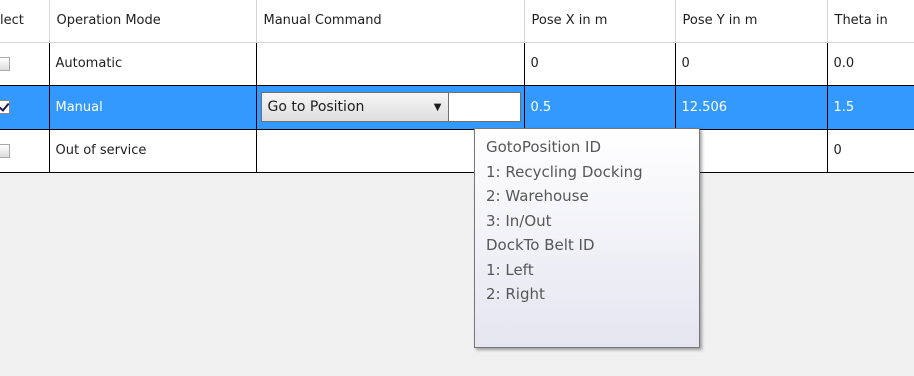 This screenshot has width=914, height=376. What do you see at coordinates (600, 64) in the screenshot?
I see `pose-x-cell: 0` at bounding box center [600, 64].